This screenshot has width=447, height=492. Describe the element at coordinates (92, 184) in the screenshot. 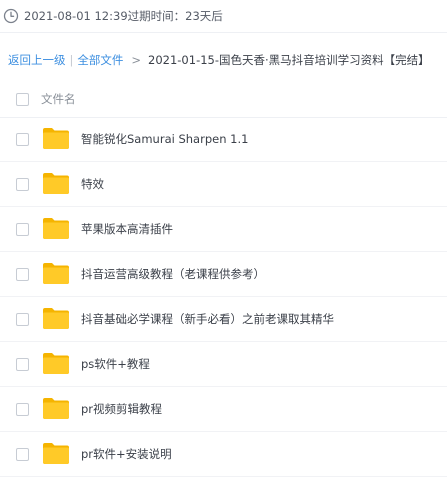

I see `file-name: 特效` at that location.